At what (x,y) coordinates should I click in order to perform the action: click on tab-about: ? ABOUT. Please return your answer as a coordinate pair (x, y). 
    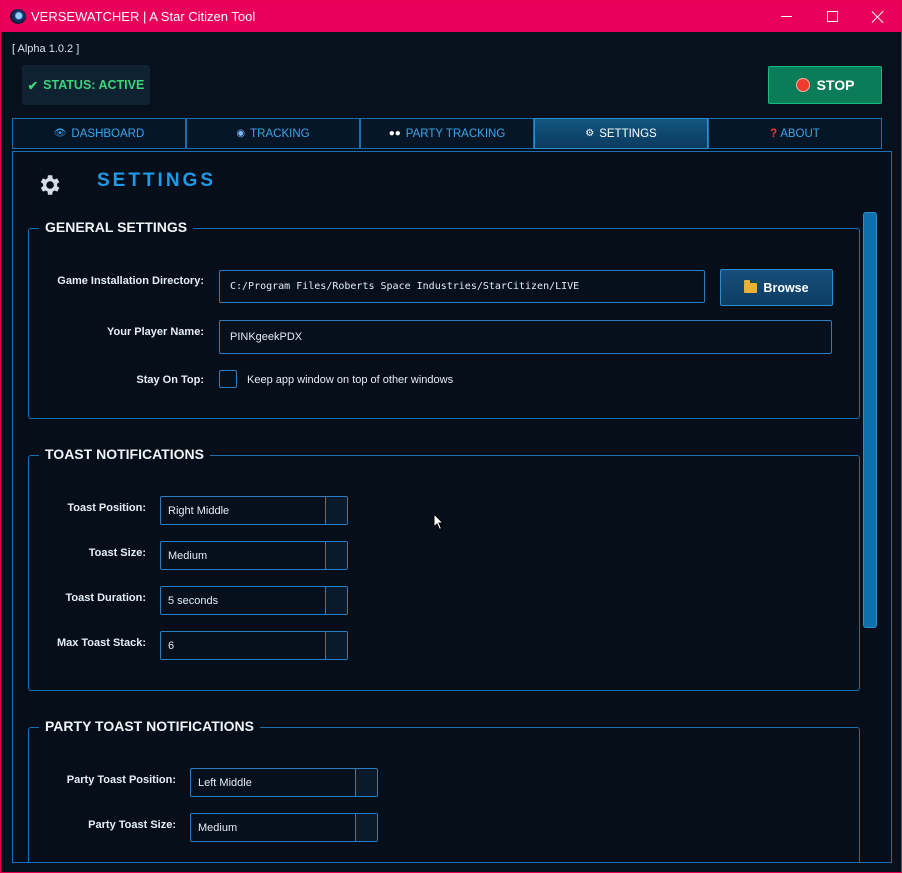
    Looking at the image, I should click on (795, 133).